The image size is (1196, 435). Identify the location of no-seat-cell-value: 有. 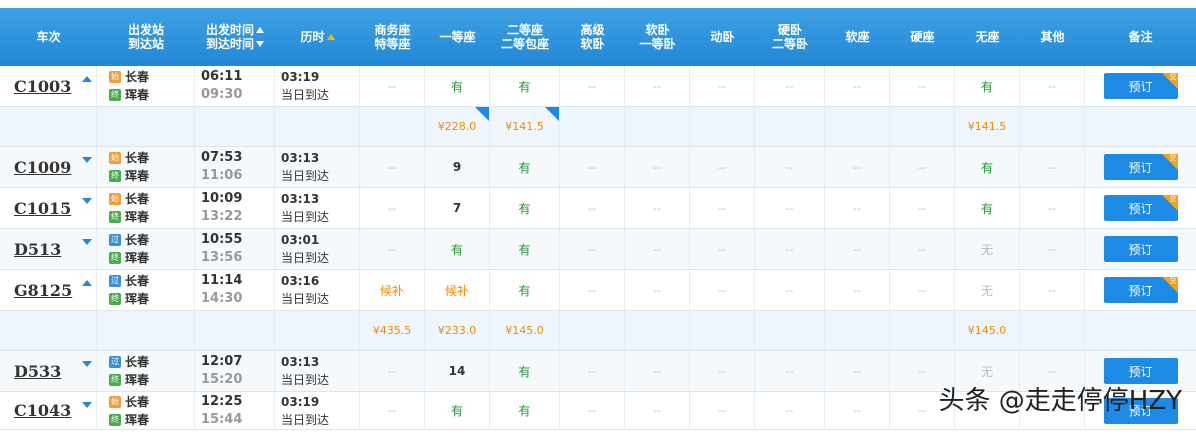
(986, 208).